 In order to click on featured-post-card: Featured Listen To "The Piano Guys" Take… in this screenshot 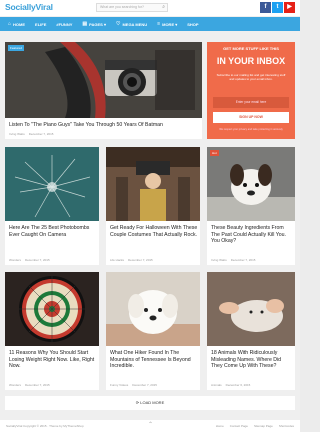, I will do `click(103, 90)`.